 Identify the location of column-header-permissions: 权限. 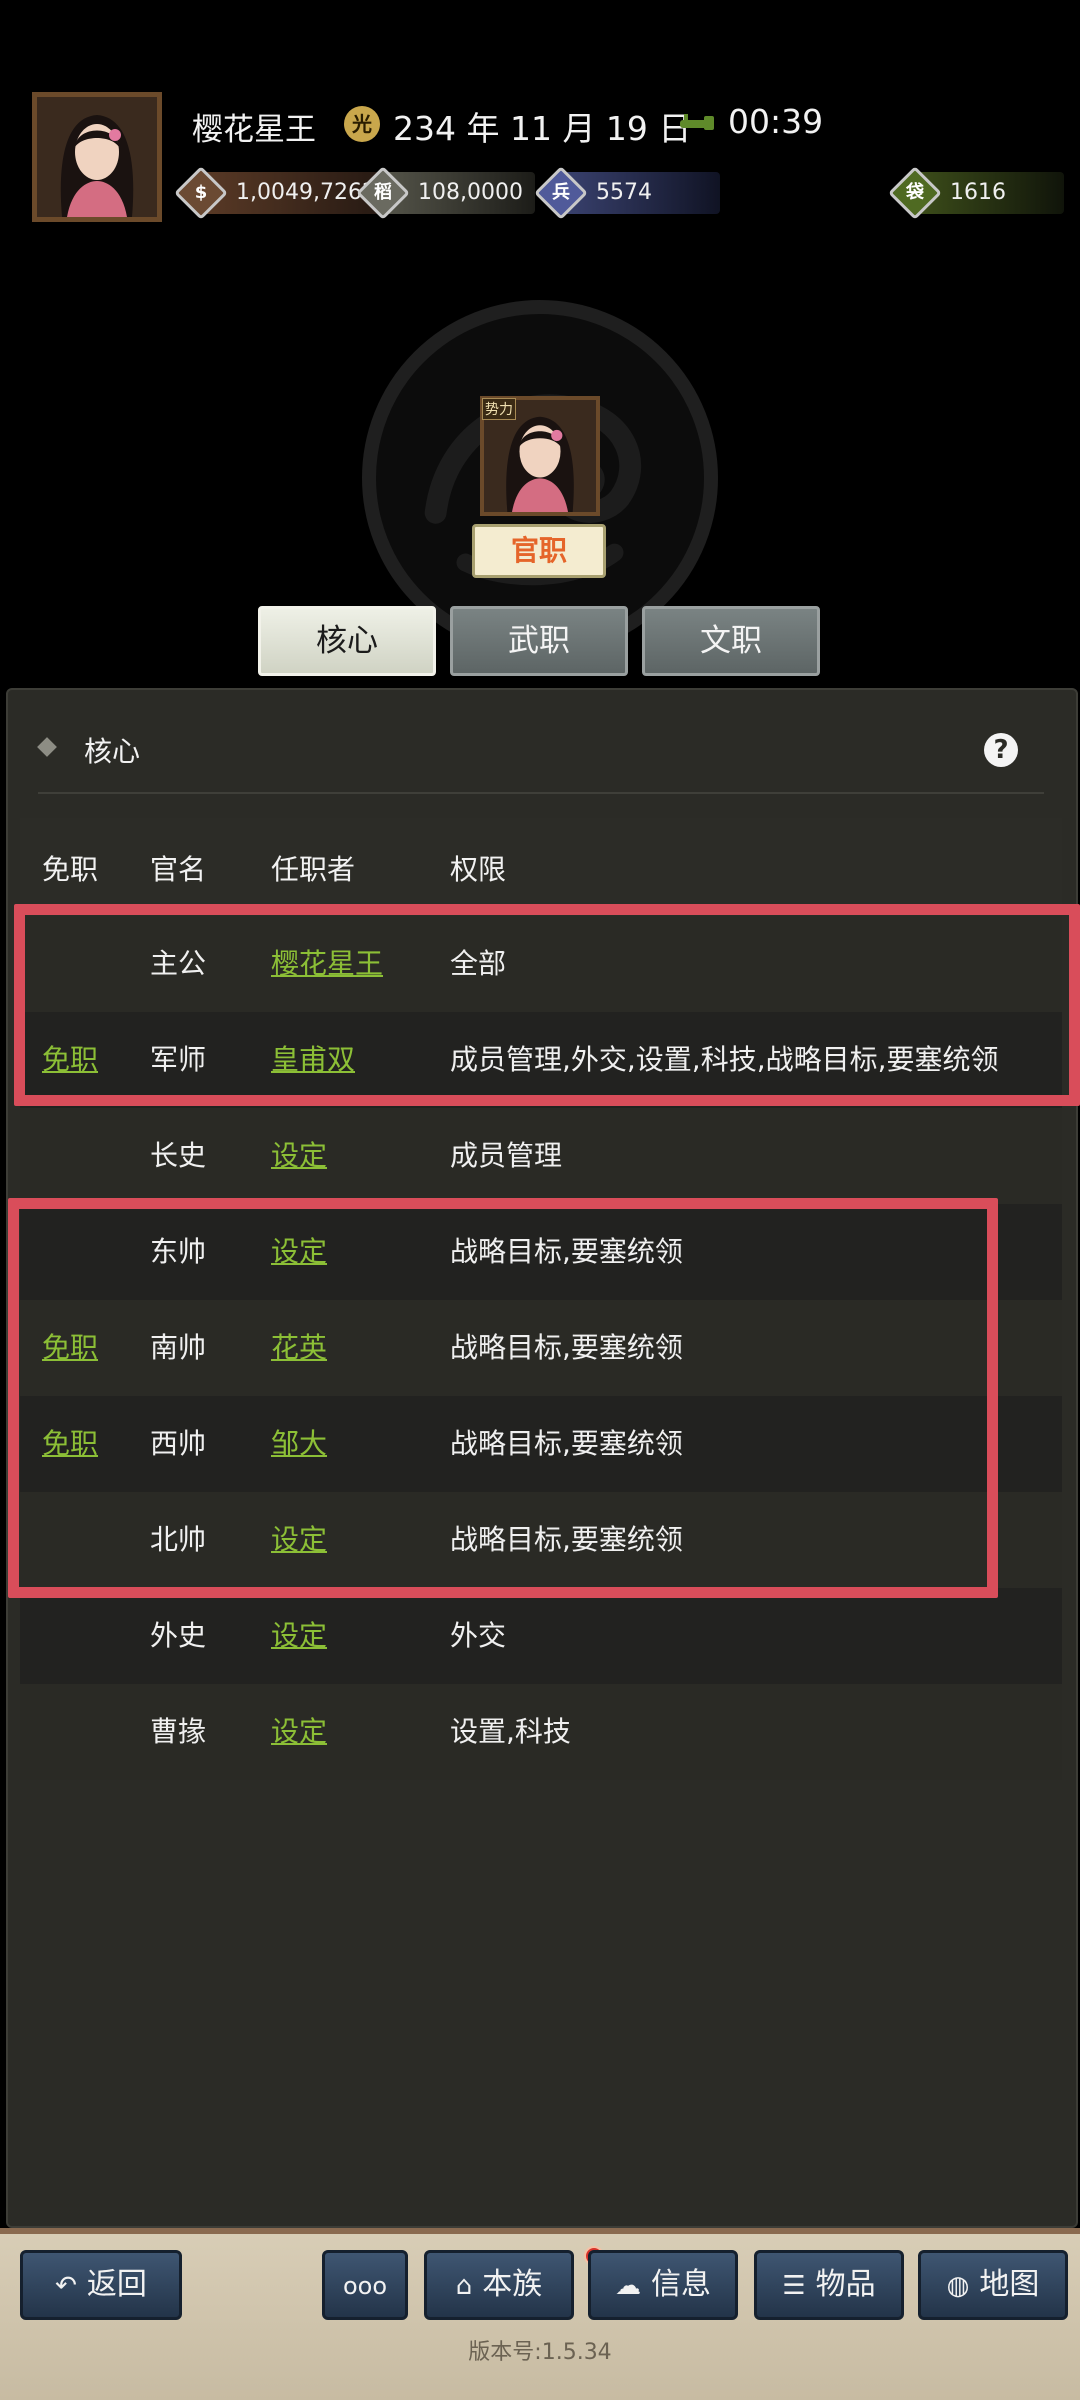
(478, 869).